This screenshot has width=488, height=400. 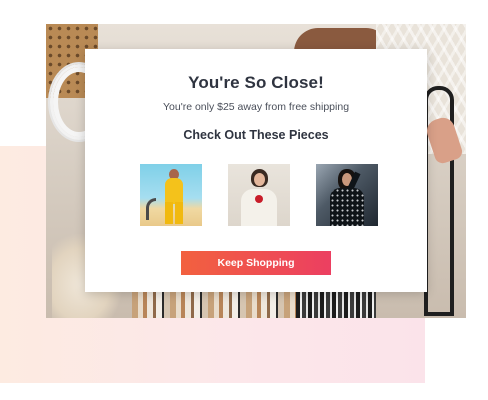 What do you see at coordinates (151, 209) in the screenshot?
I see `thumb-lamp` at bounding box center [151, 209].